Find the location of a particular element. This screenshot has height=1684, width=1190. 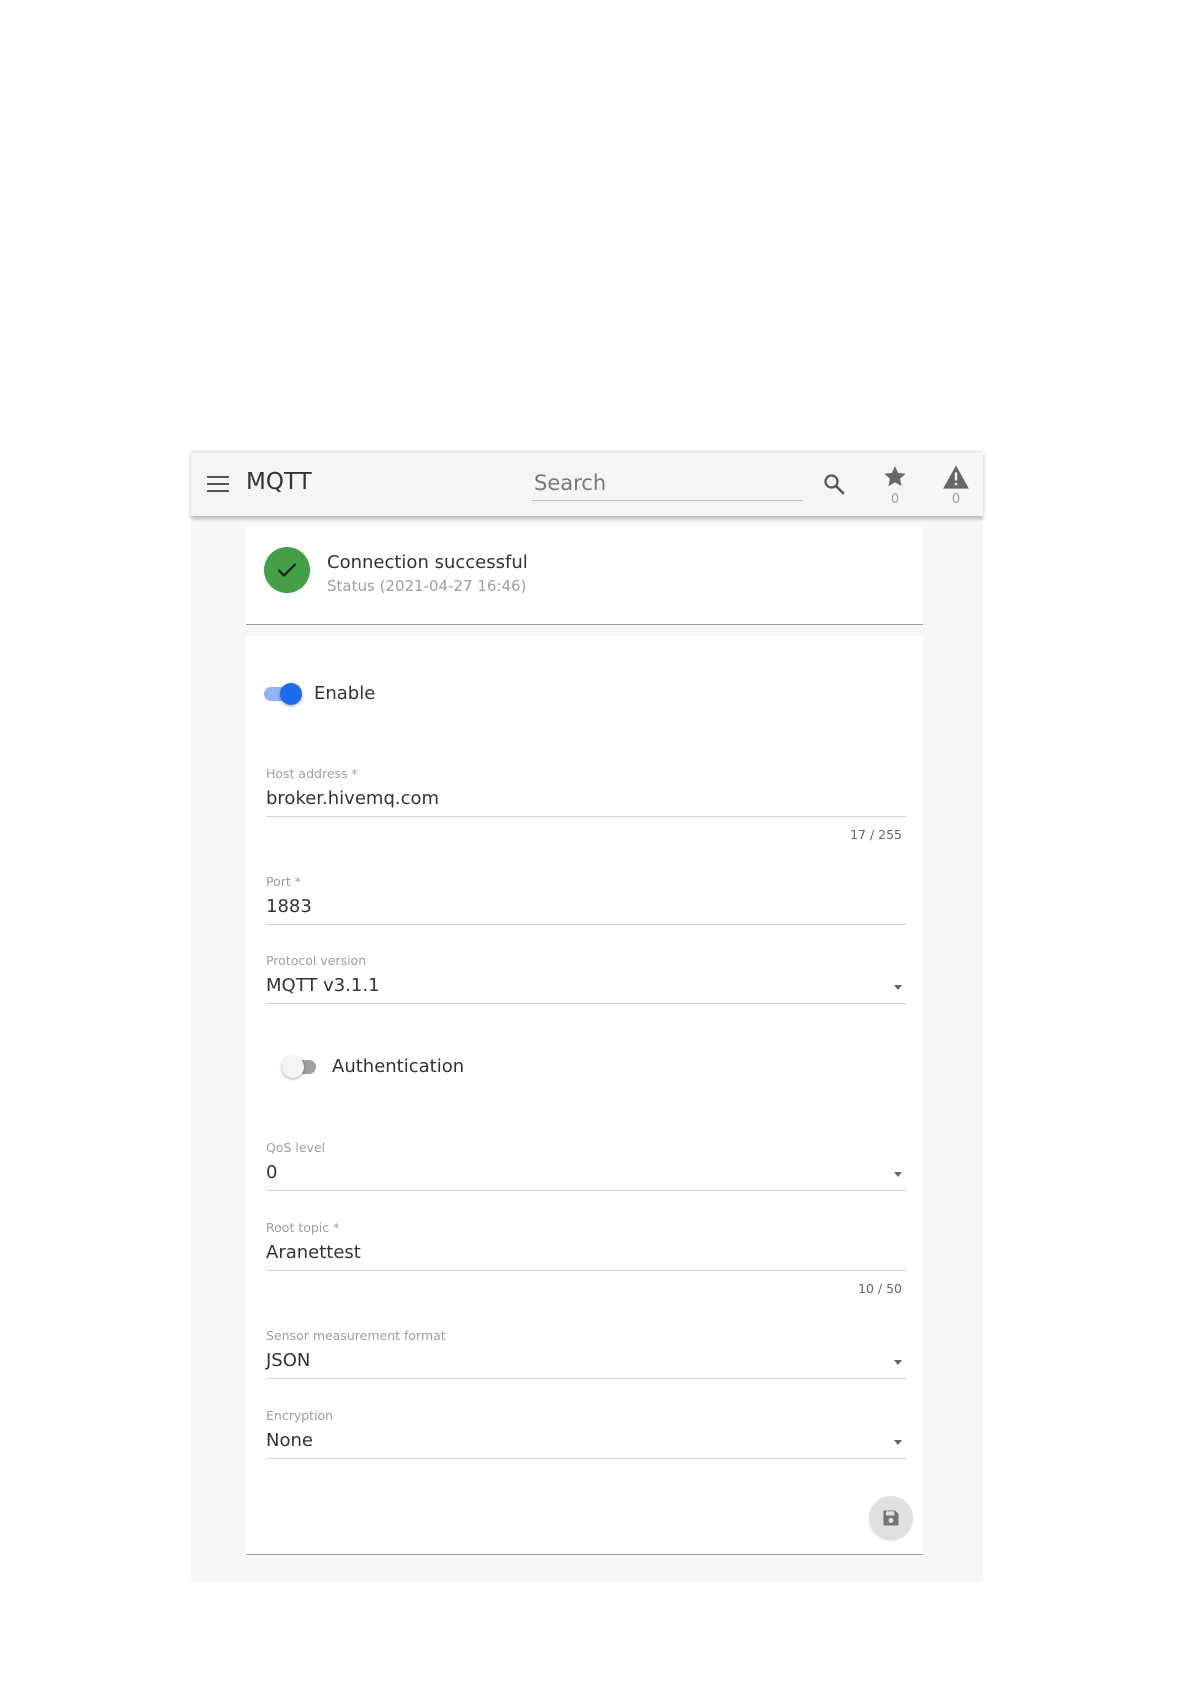

host-address-input: broker.hivemq.com is located at coordinates (586, 800).